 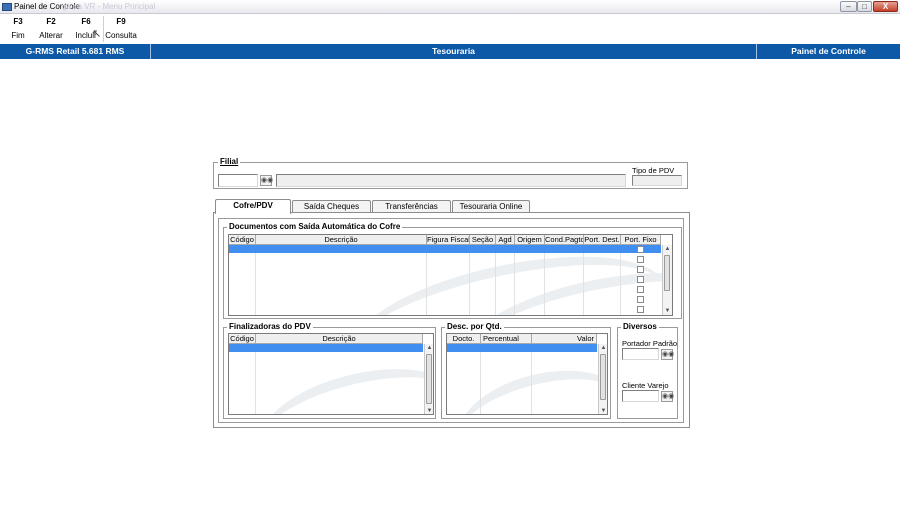 I want to click on col-port-fixo: Port. Fixo, so click(x=641, y=240).